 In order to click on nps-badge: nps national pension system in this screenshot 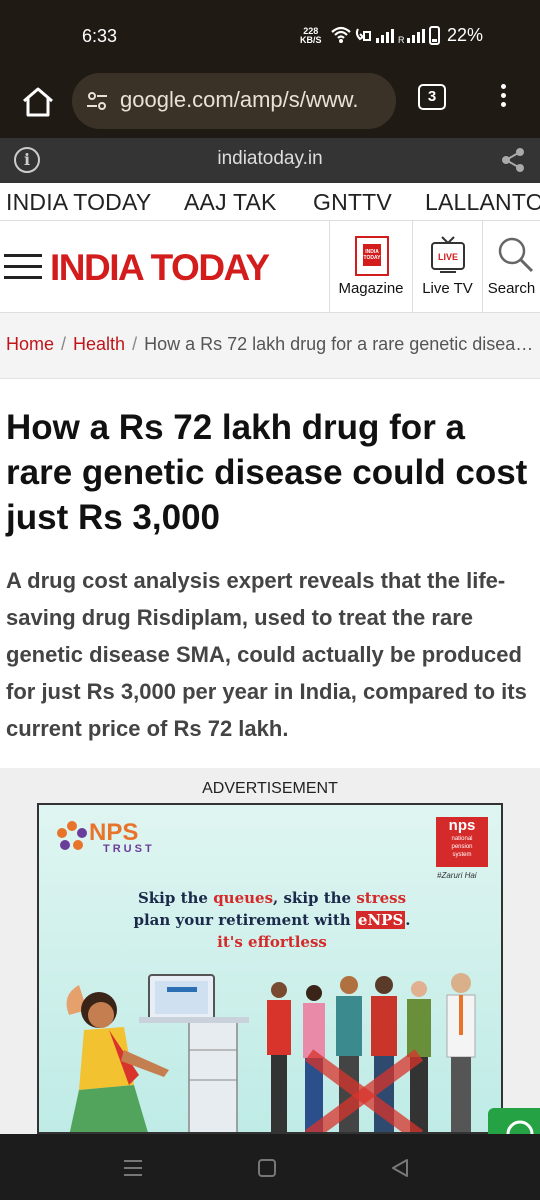, I will do `click(462, 842)`.